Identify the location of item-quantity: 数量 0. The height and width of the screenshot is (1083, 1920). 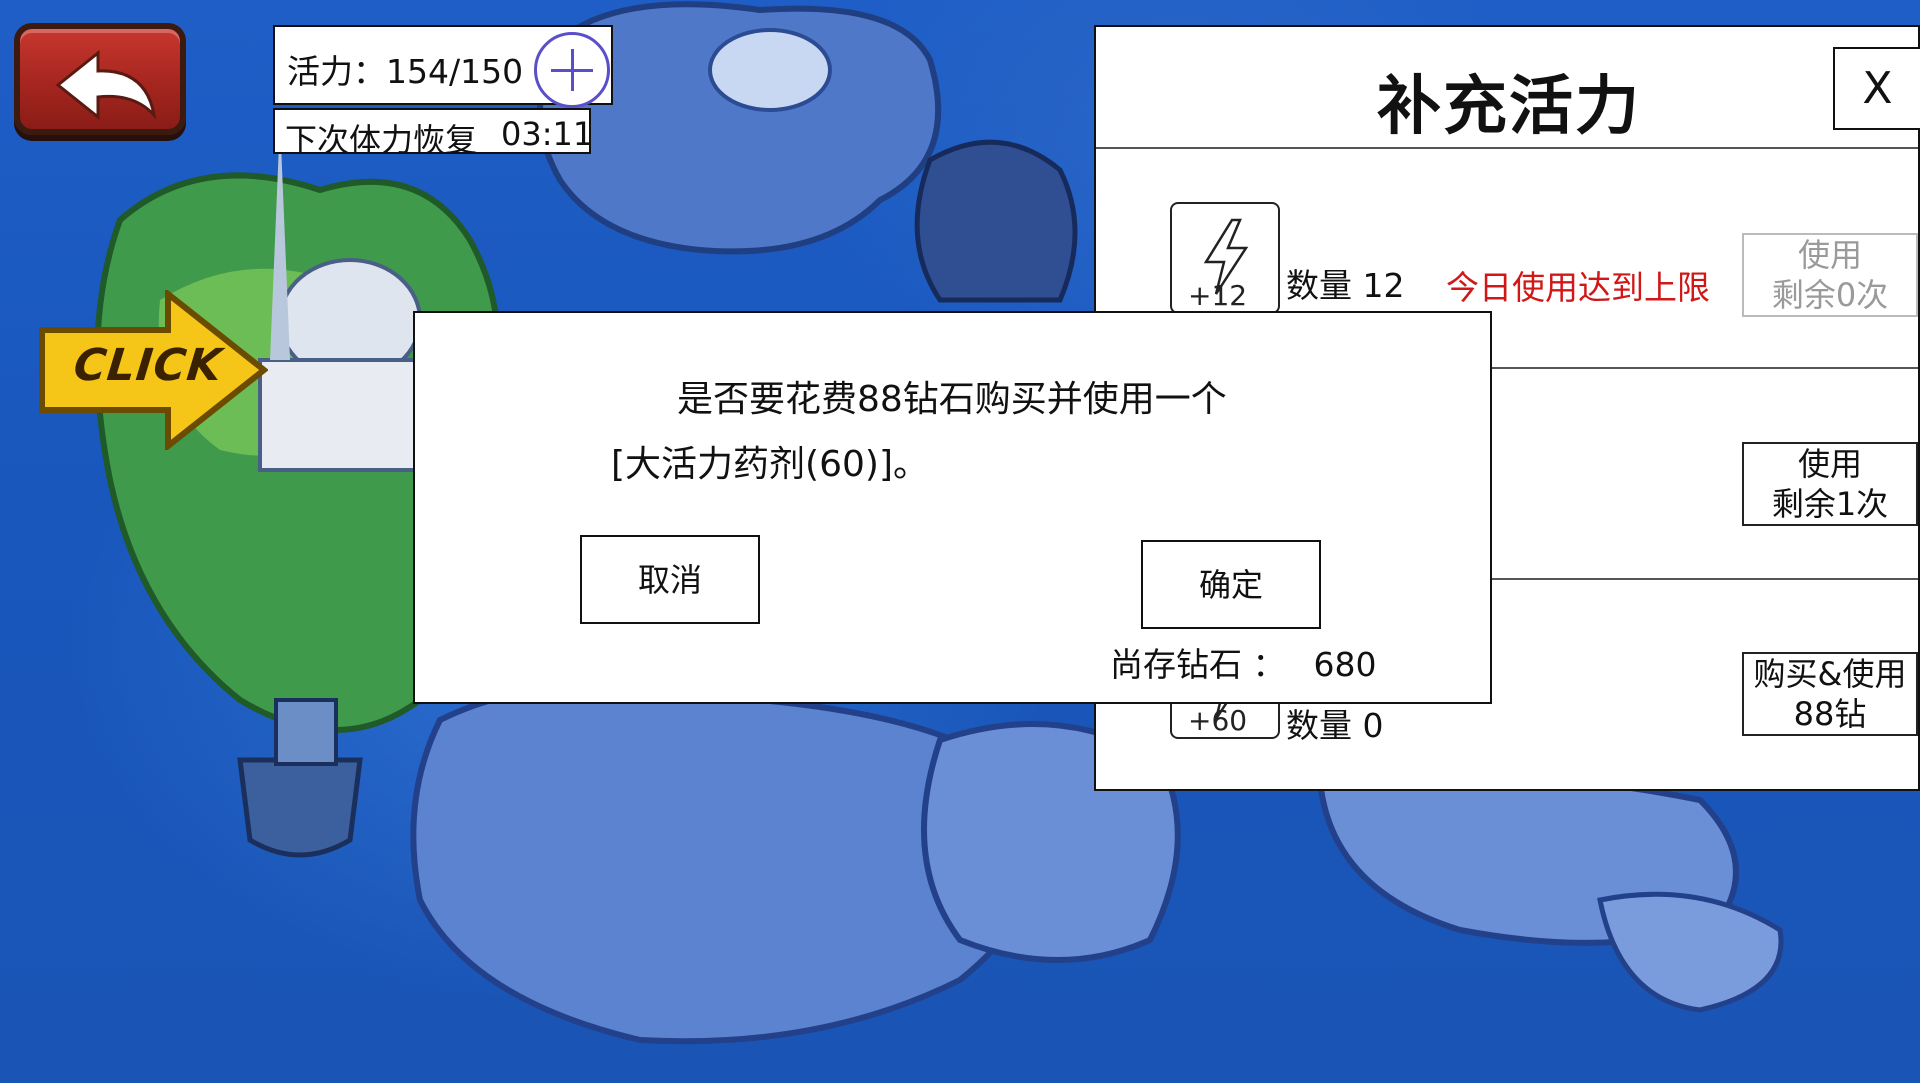
(1335, 725).